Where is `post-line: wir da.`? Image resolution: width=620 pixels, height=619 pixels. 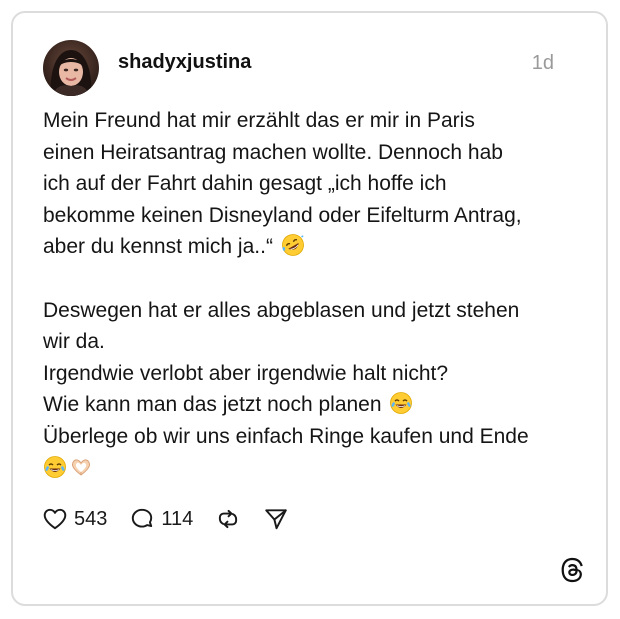
post-line: wir da. is located at coordinates (74, 342).